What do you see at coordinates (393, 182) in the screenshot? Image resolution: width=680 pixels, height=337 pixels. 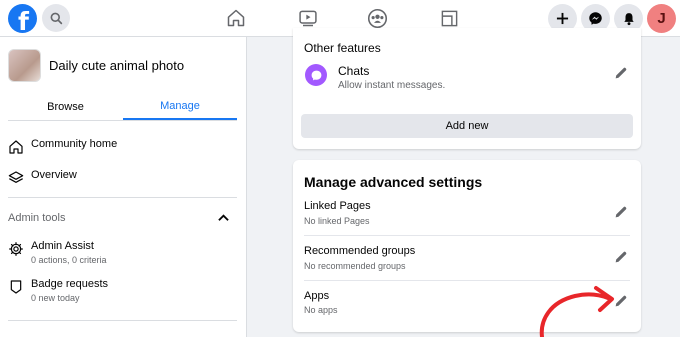 I see `advanced-settings-title: Manage advanced settings` at bounding box center [393, 182].